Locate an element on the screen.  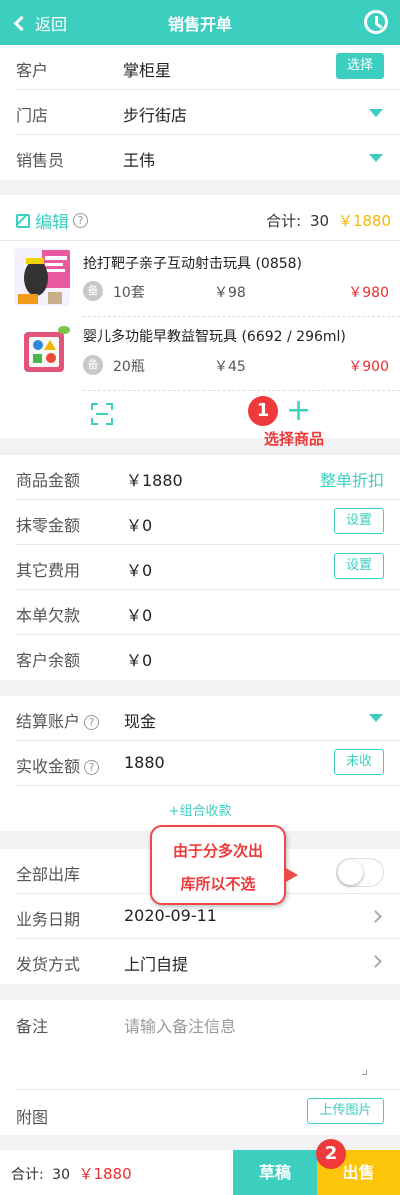
salesperson-label: 销售员 is located at coordinates (40, 160).